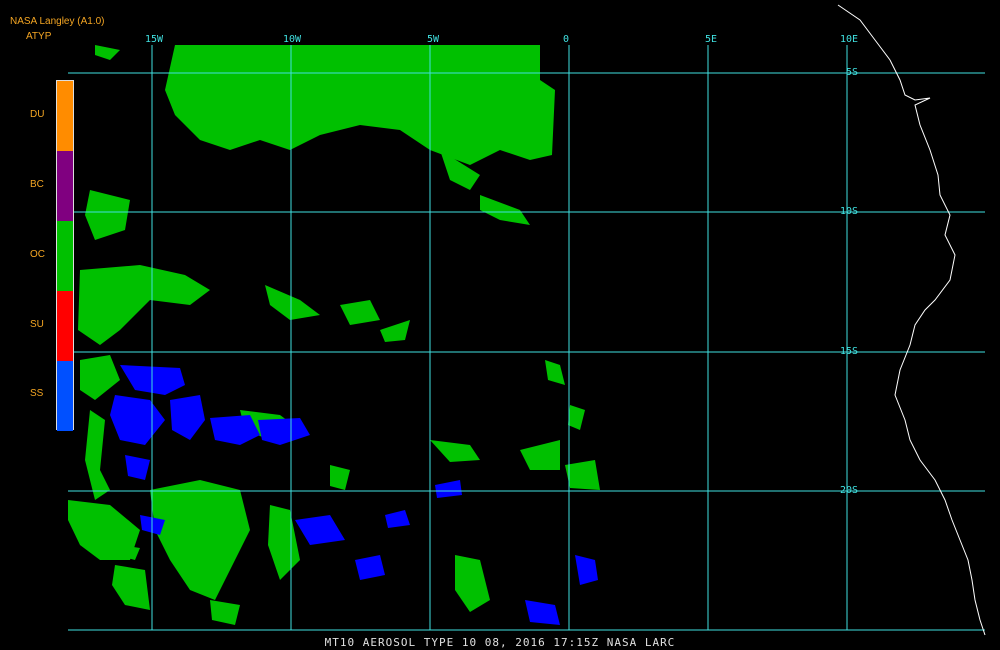 Image resolution: width=1000 pixels, height=650 pixels. Describe the element at coordinates (849, 351) in the screenshot. I see `lat-label-15s: 15S` at that location.